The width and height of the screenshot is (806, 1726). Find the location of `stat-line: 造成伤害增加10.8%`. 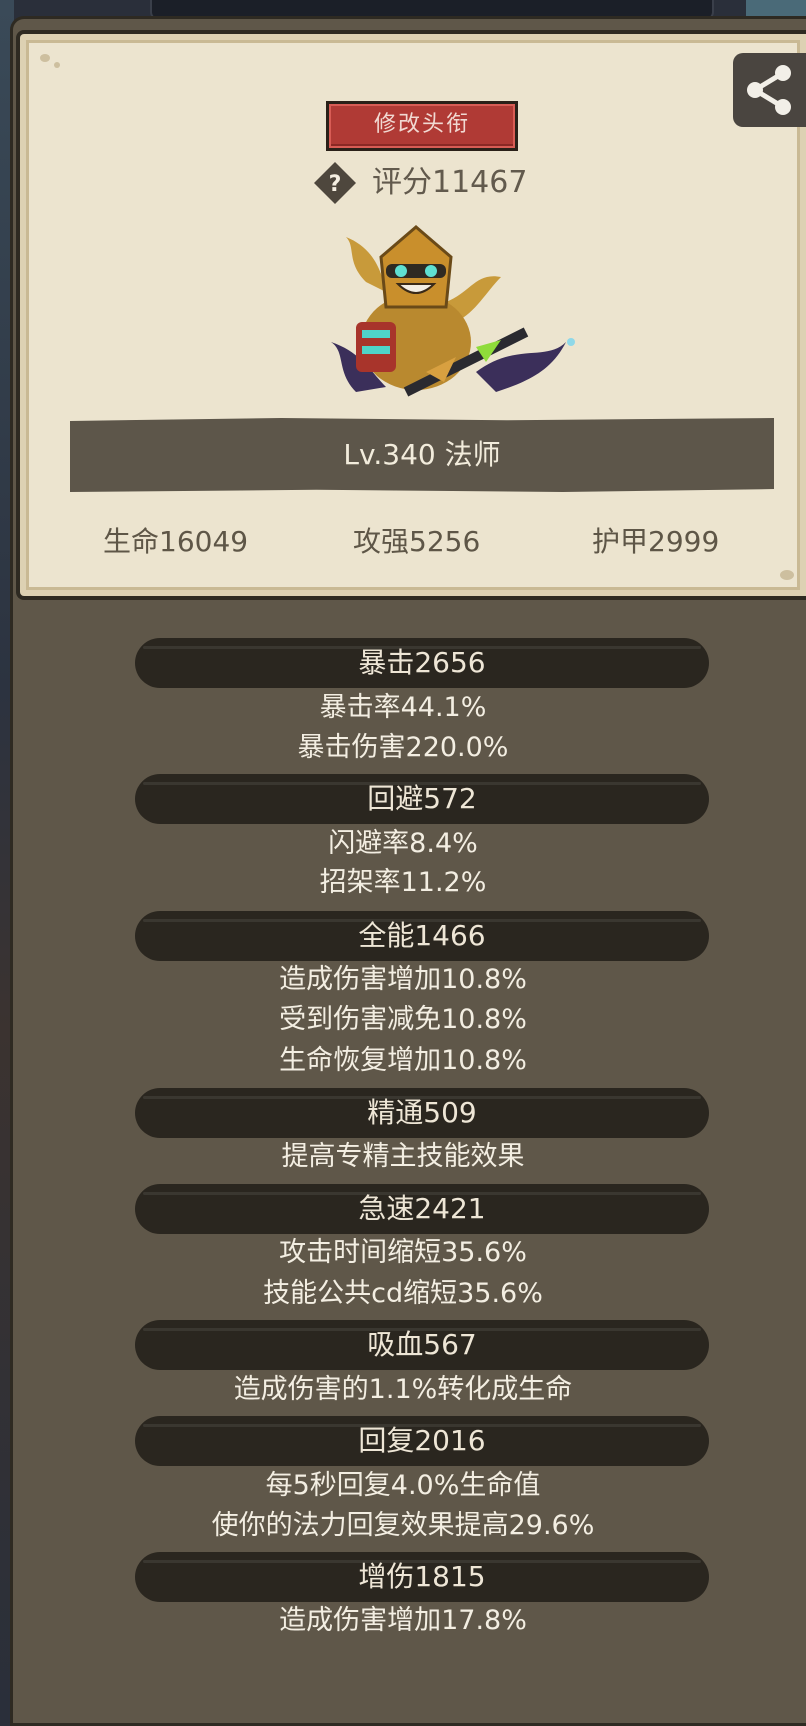

stat-line: 造成伤害增加10.8% is located at coordinates (403, 979).